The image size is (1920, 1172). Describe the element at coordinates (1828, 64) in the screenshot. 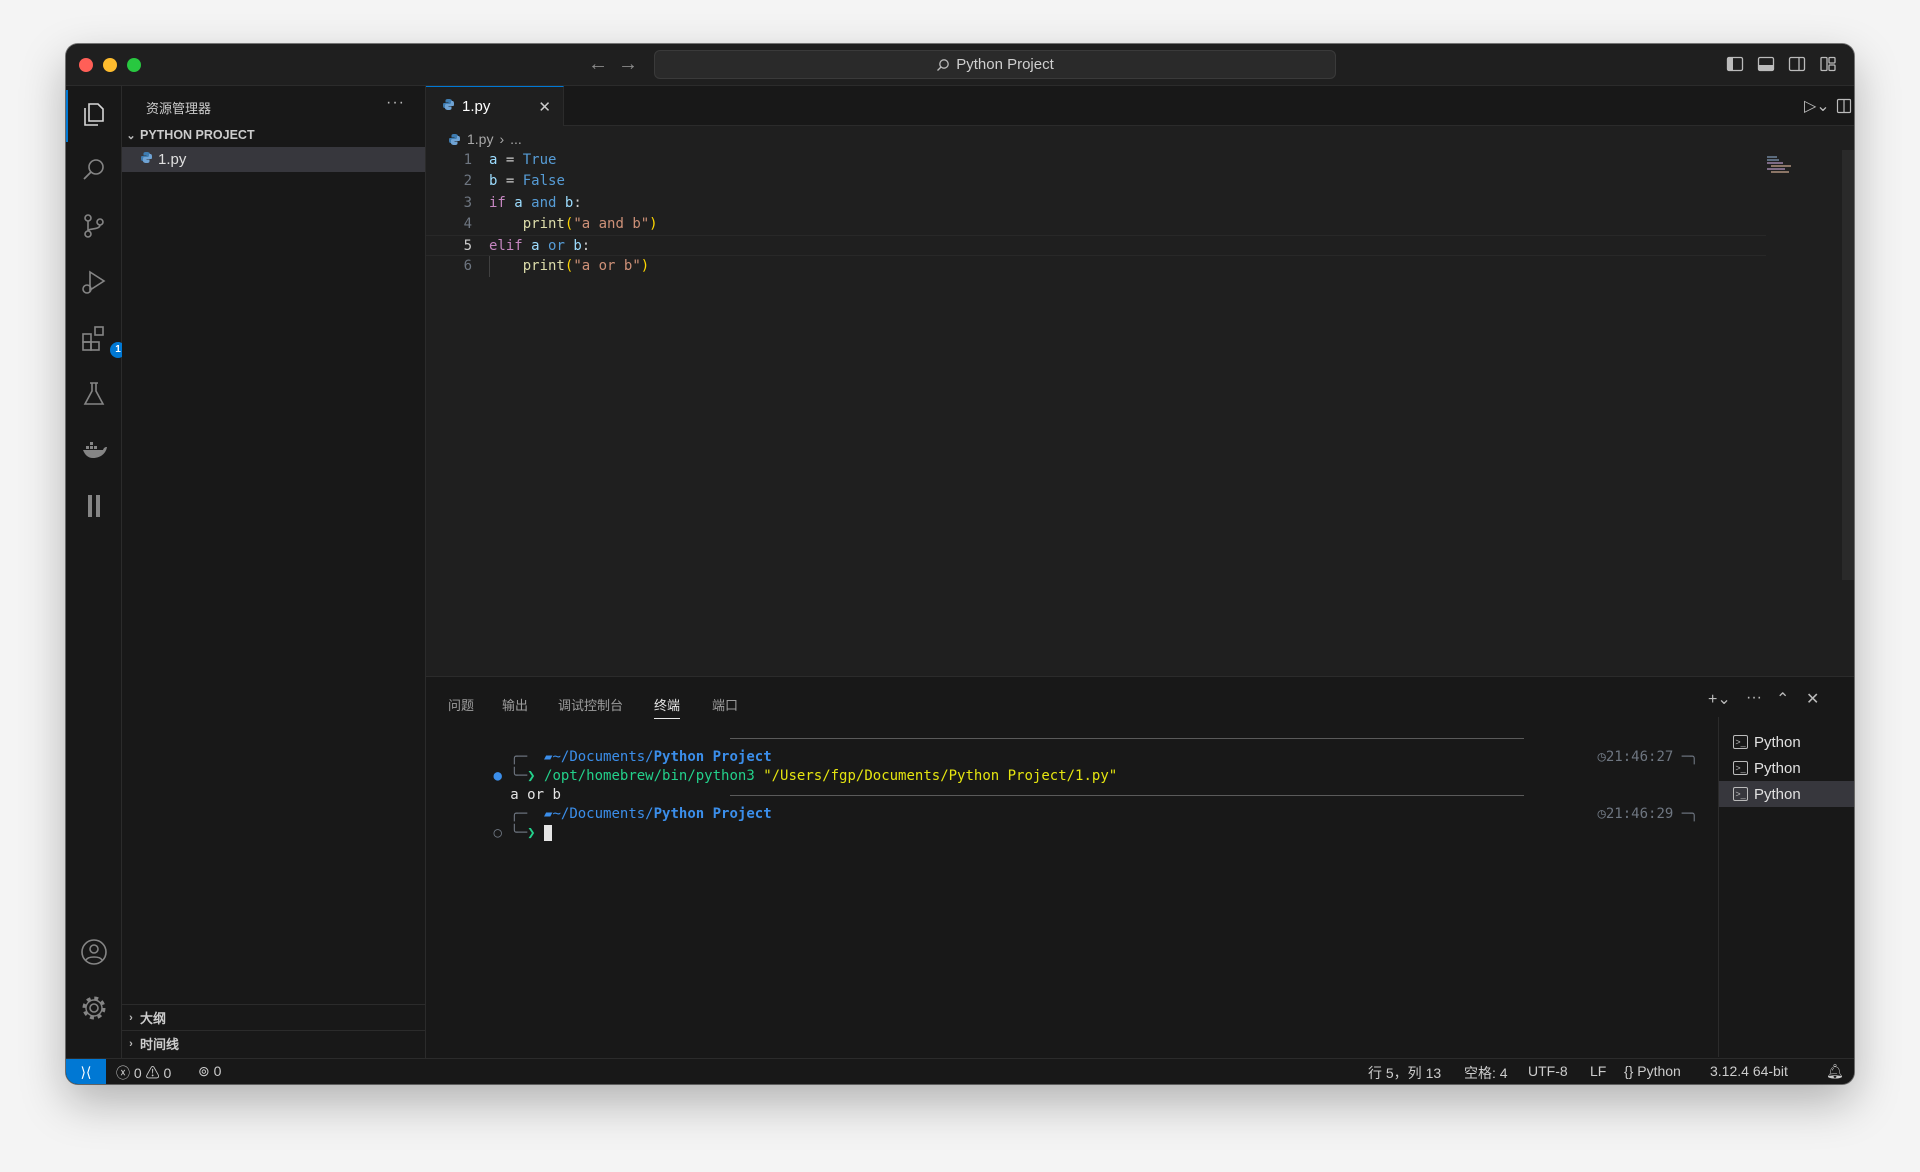

I see `customize-layout-icon` at that location.